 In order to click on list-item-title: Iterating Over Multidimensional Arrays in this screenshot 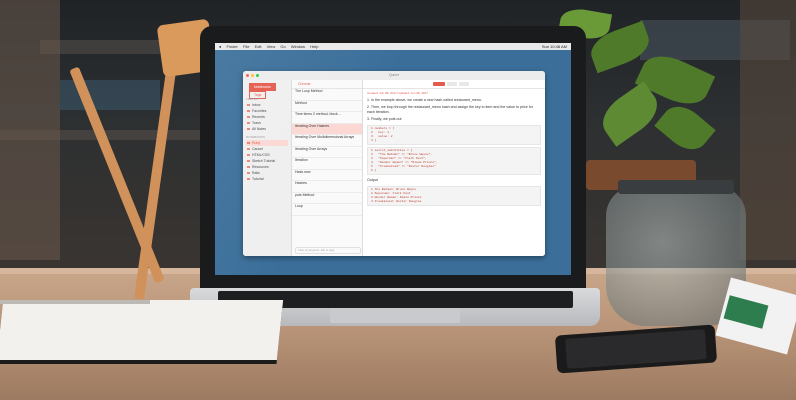, I will do `click(325, 137)`.